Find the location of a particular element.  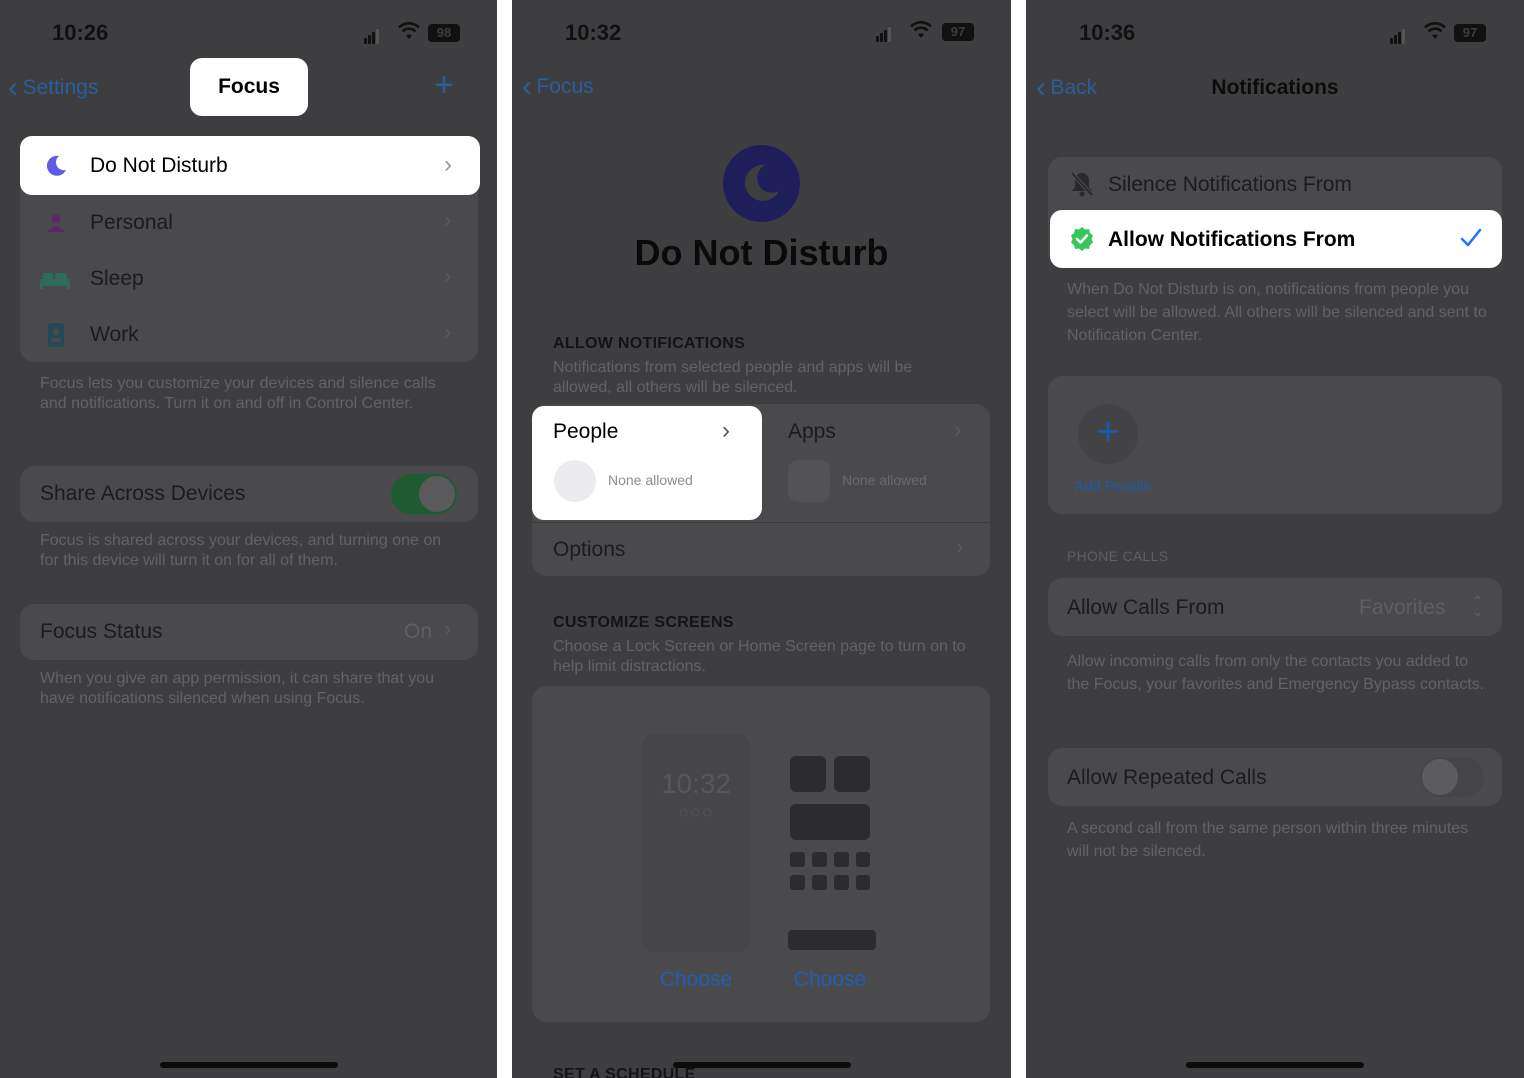

people-tile: People › None allowed is located at coordinates (647, 463).